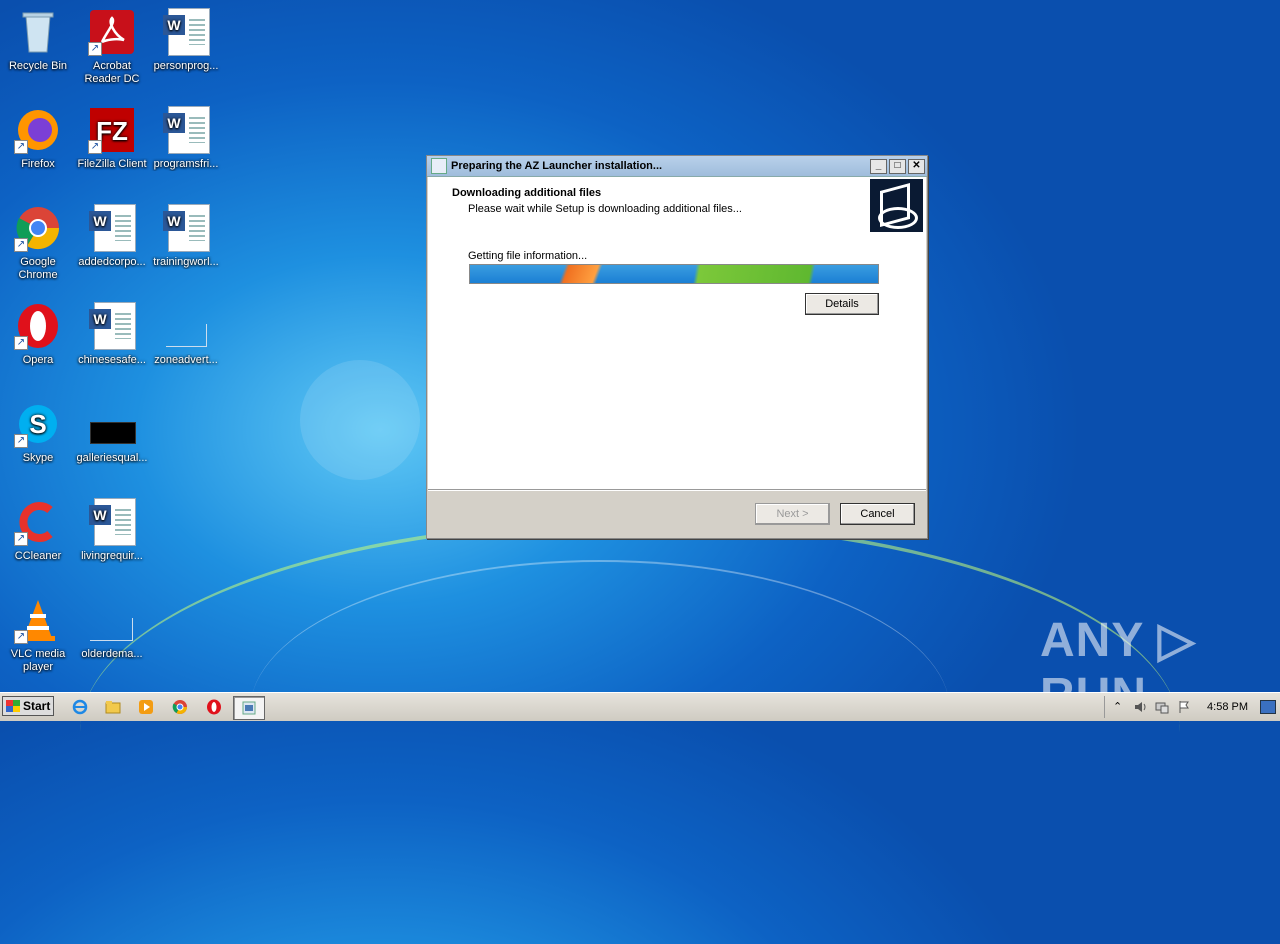 This screenshot has width=1280, height=944. I want to click on show-hidden-icons-button: ⌃, so click(1117, 706).